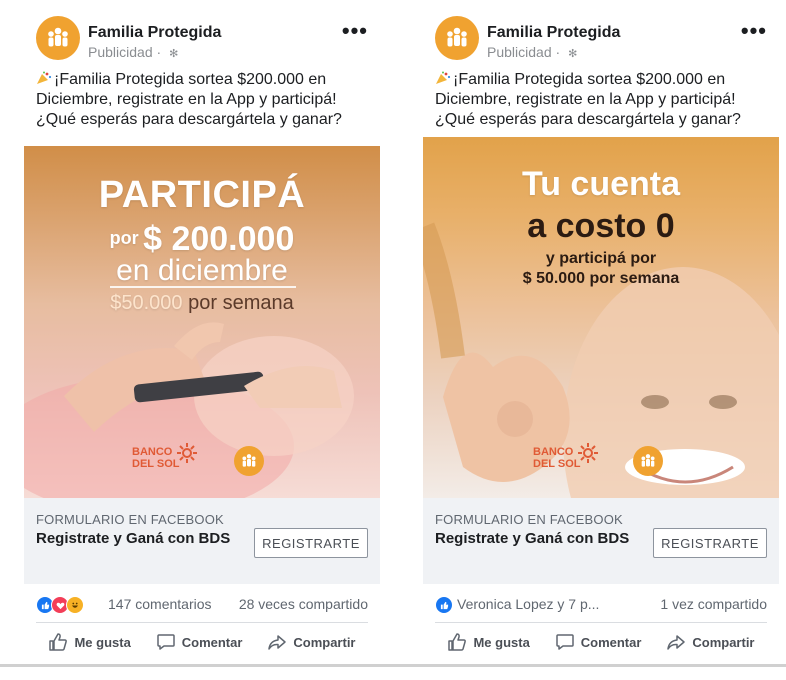  I want to click on shares-count: 1 vez compartido, so click(713, 604).